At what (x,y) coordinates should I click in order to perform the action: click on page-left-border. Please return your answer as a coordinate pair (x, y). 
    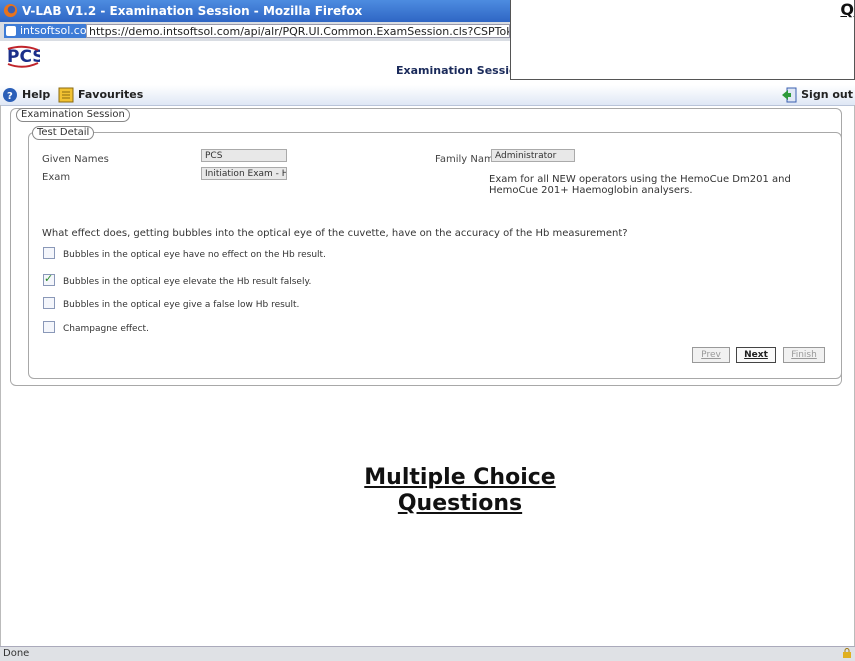
    Looking at the image, I should click on (0, 375).